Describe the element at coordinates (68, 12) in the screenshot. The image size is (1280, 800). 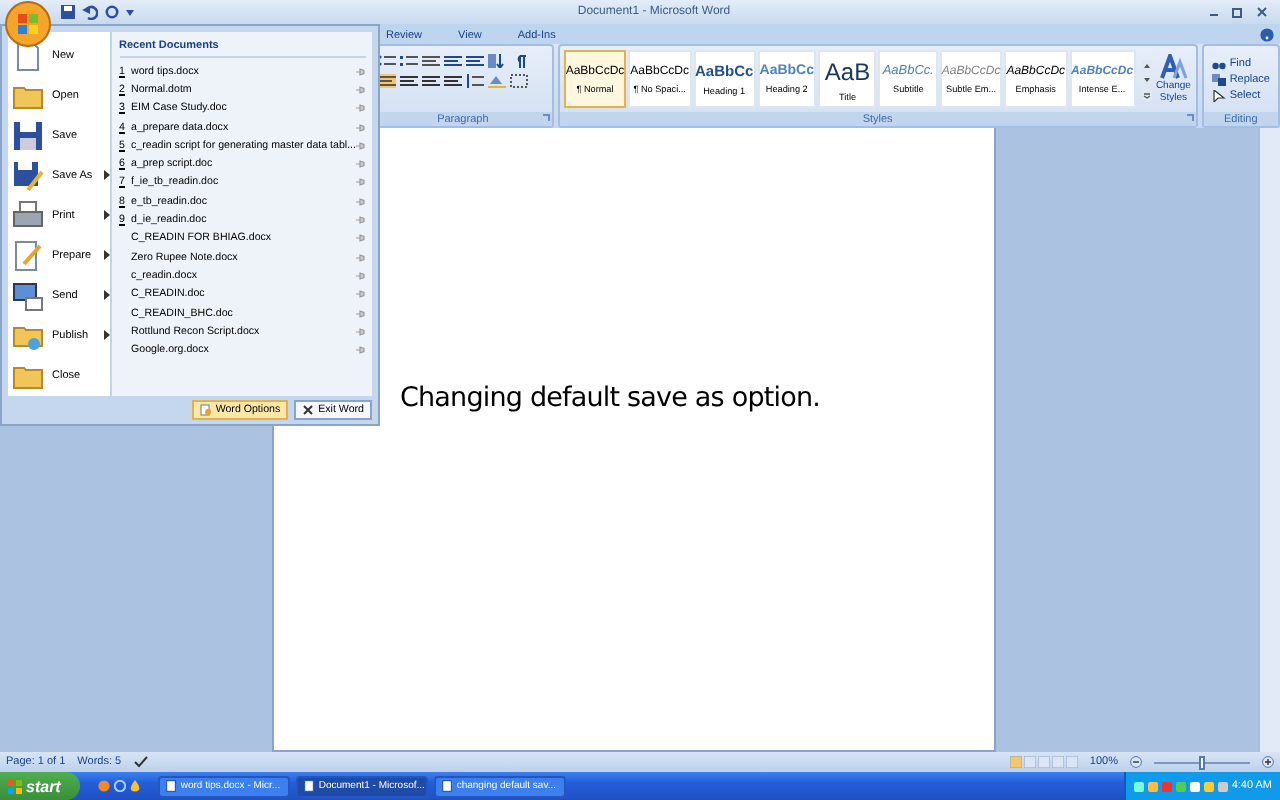
I see `save-icon` at that location.